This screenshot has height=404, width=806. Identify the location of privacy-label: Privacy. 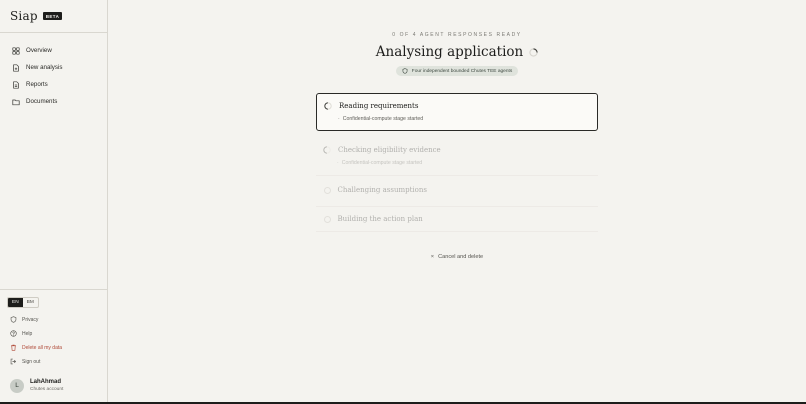
(30, 319).